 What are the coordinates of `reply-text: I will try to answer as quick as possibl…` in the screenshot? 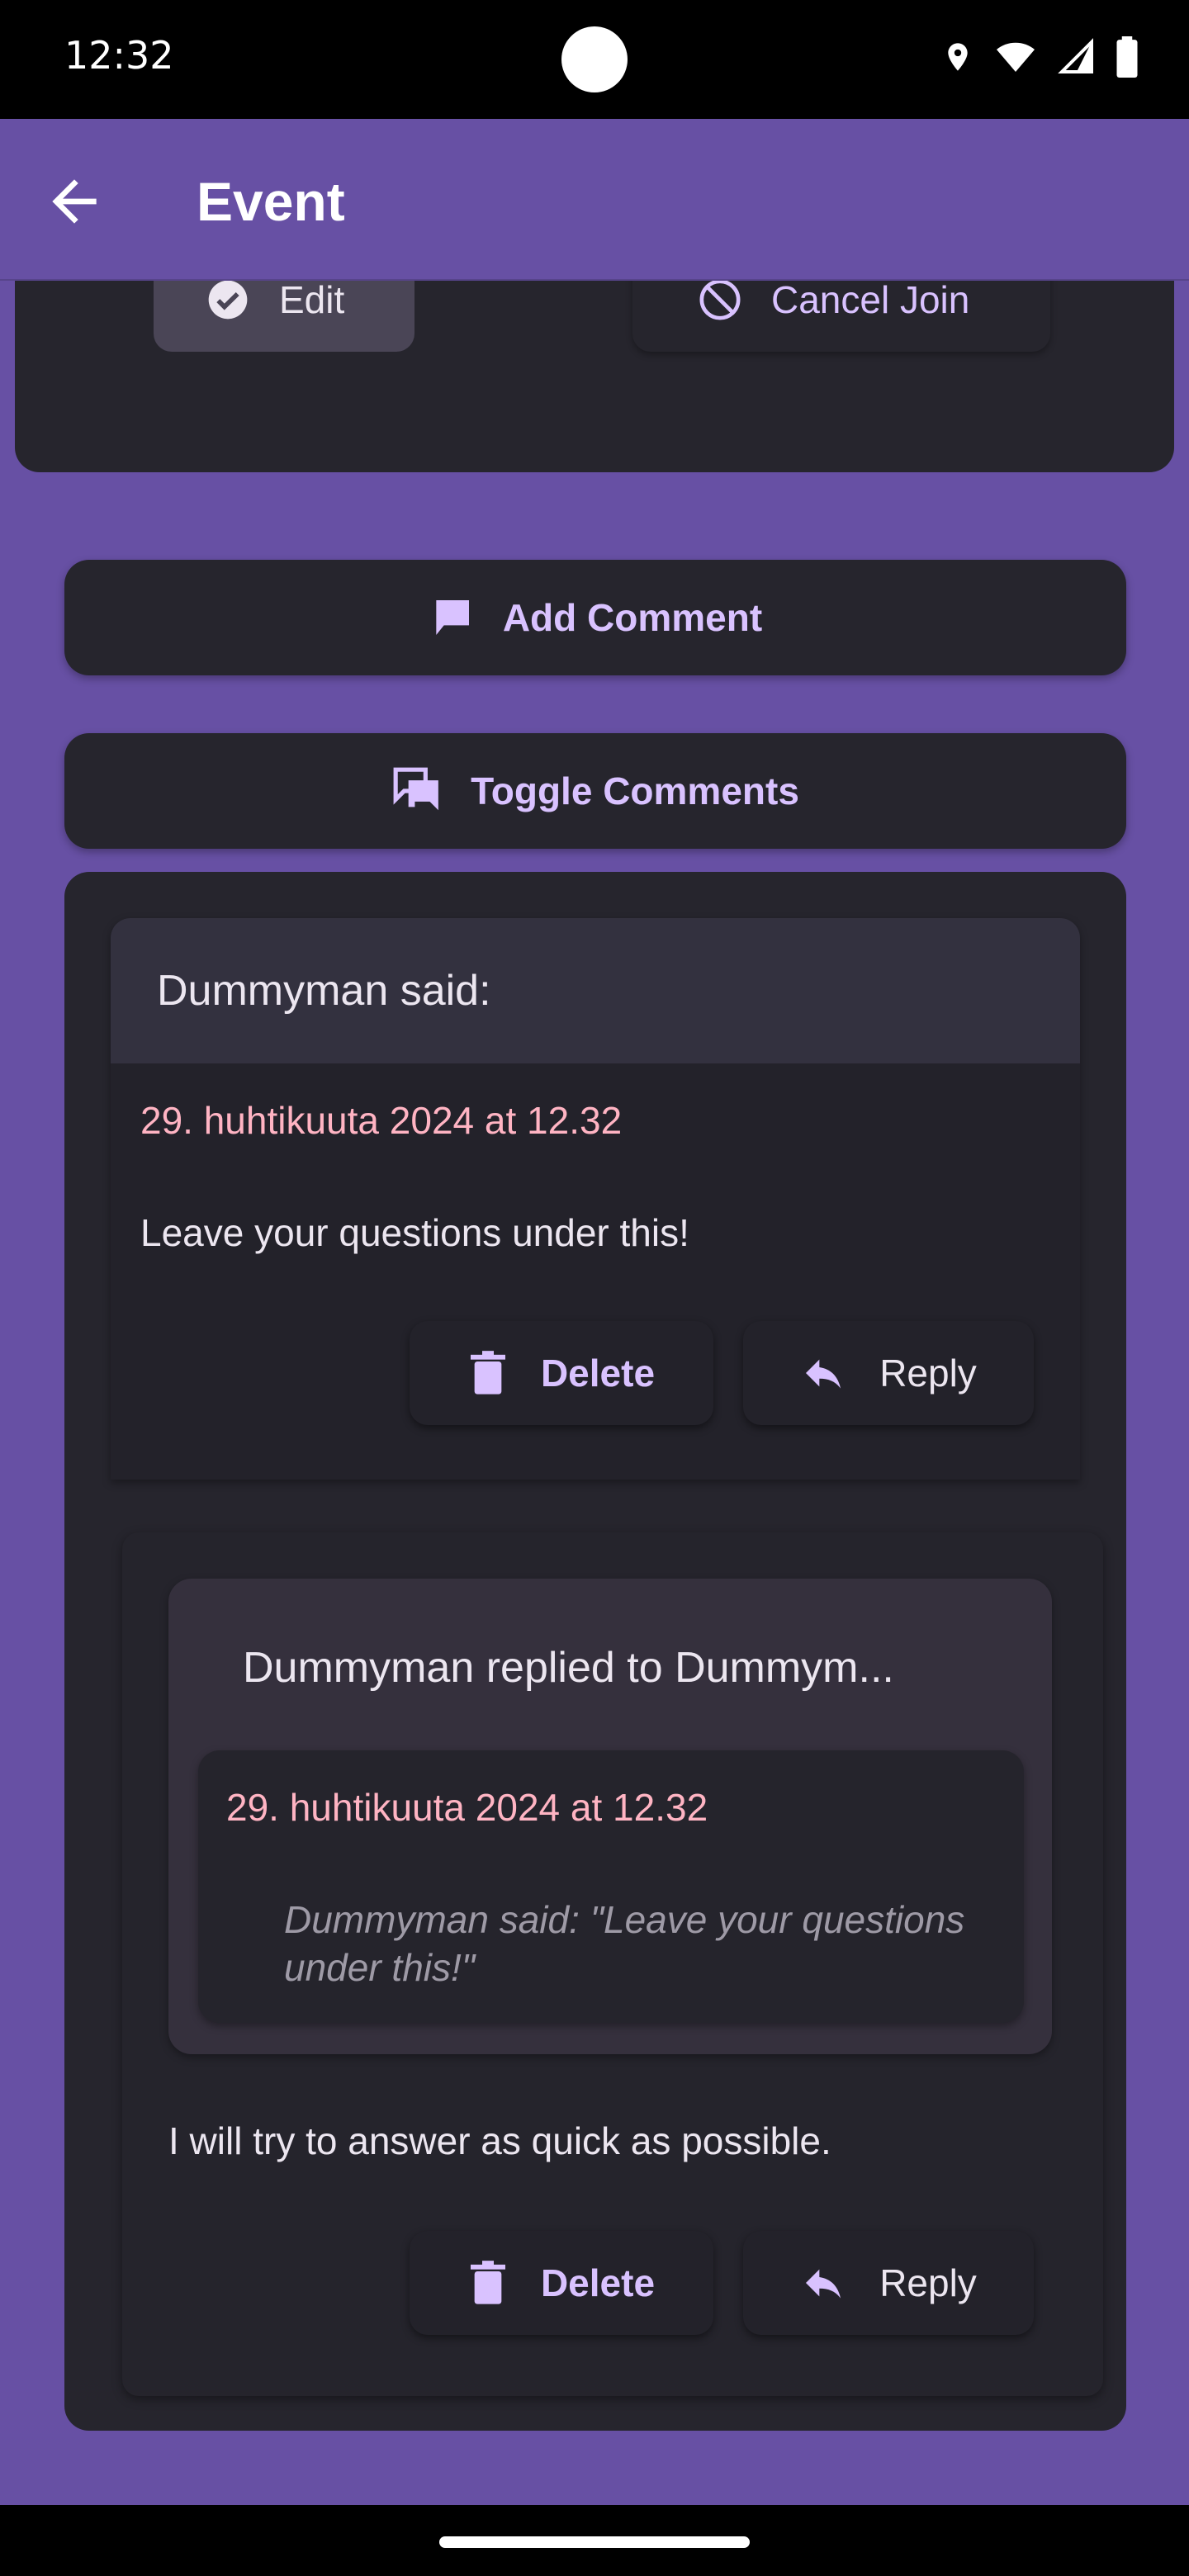 It's located at (499, 2140).